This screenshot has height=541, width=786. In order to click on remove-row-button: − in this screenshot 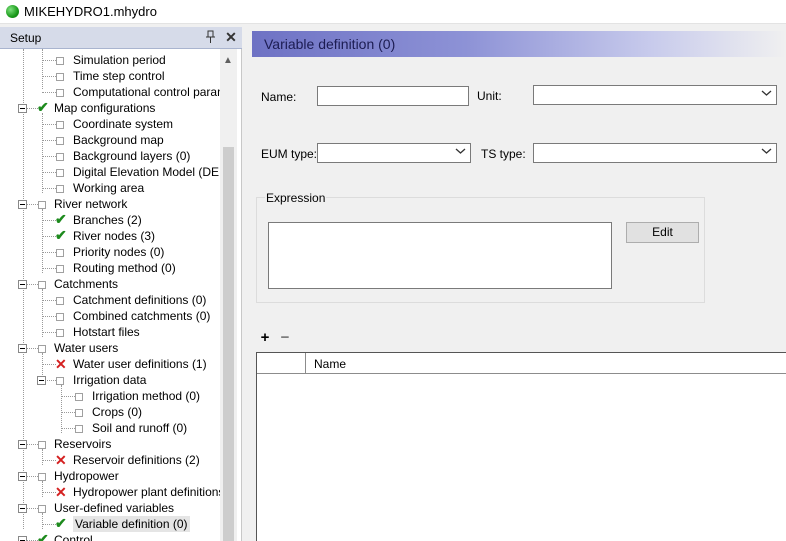, I will do `click(285, 338)`.